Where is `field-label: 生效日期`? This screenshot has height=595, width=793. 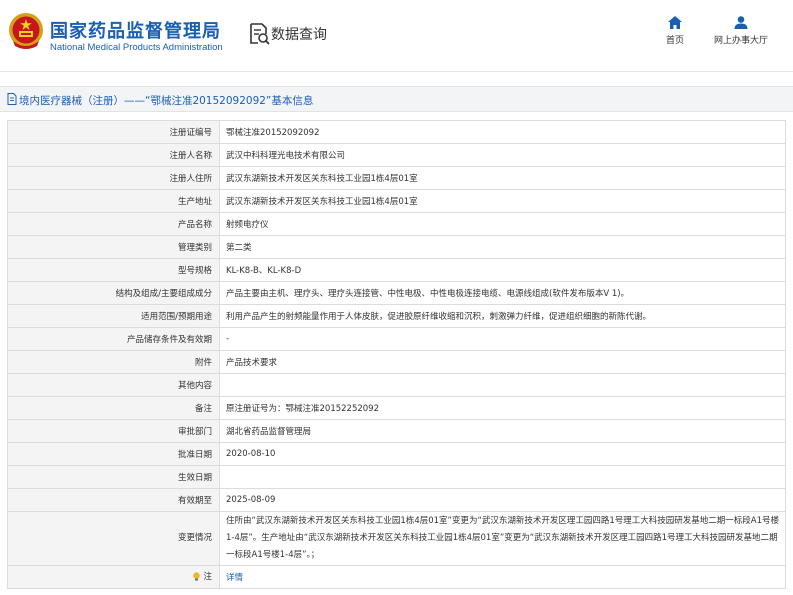
field-label: 生效日期 is located at coordinates (113, 477).